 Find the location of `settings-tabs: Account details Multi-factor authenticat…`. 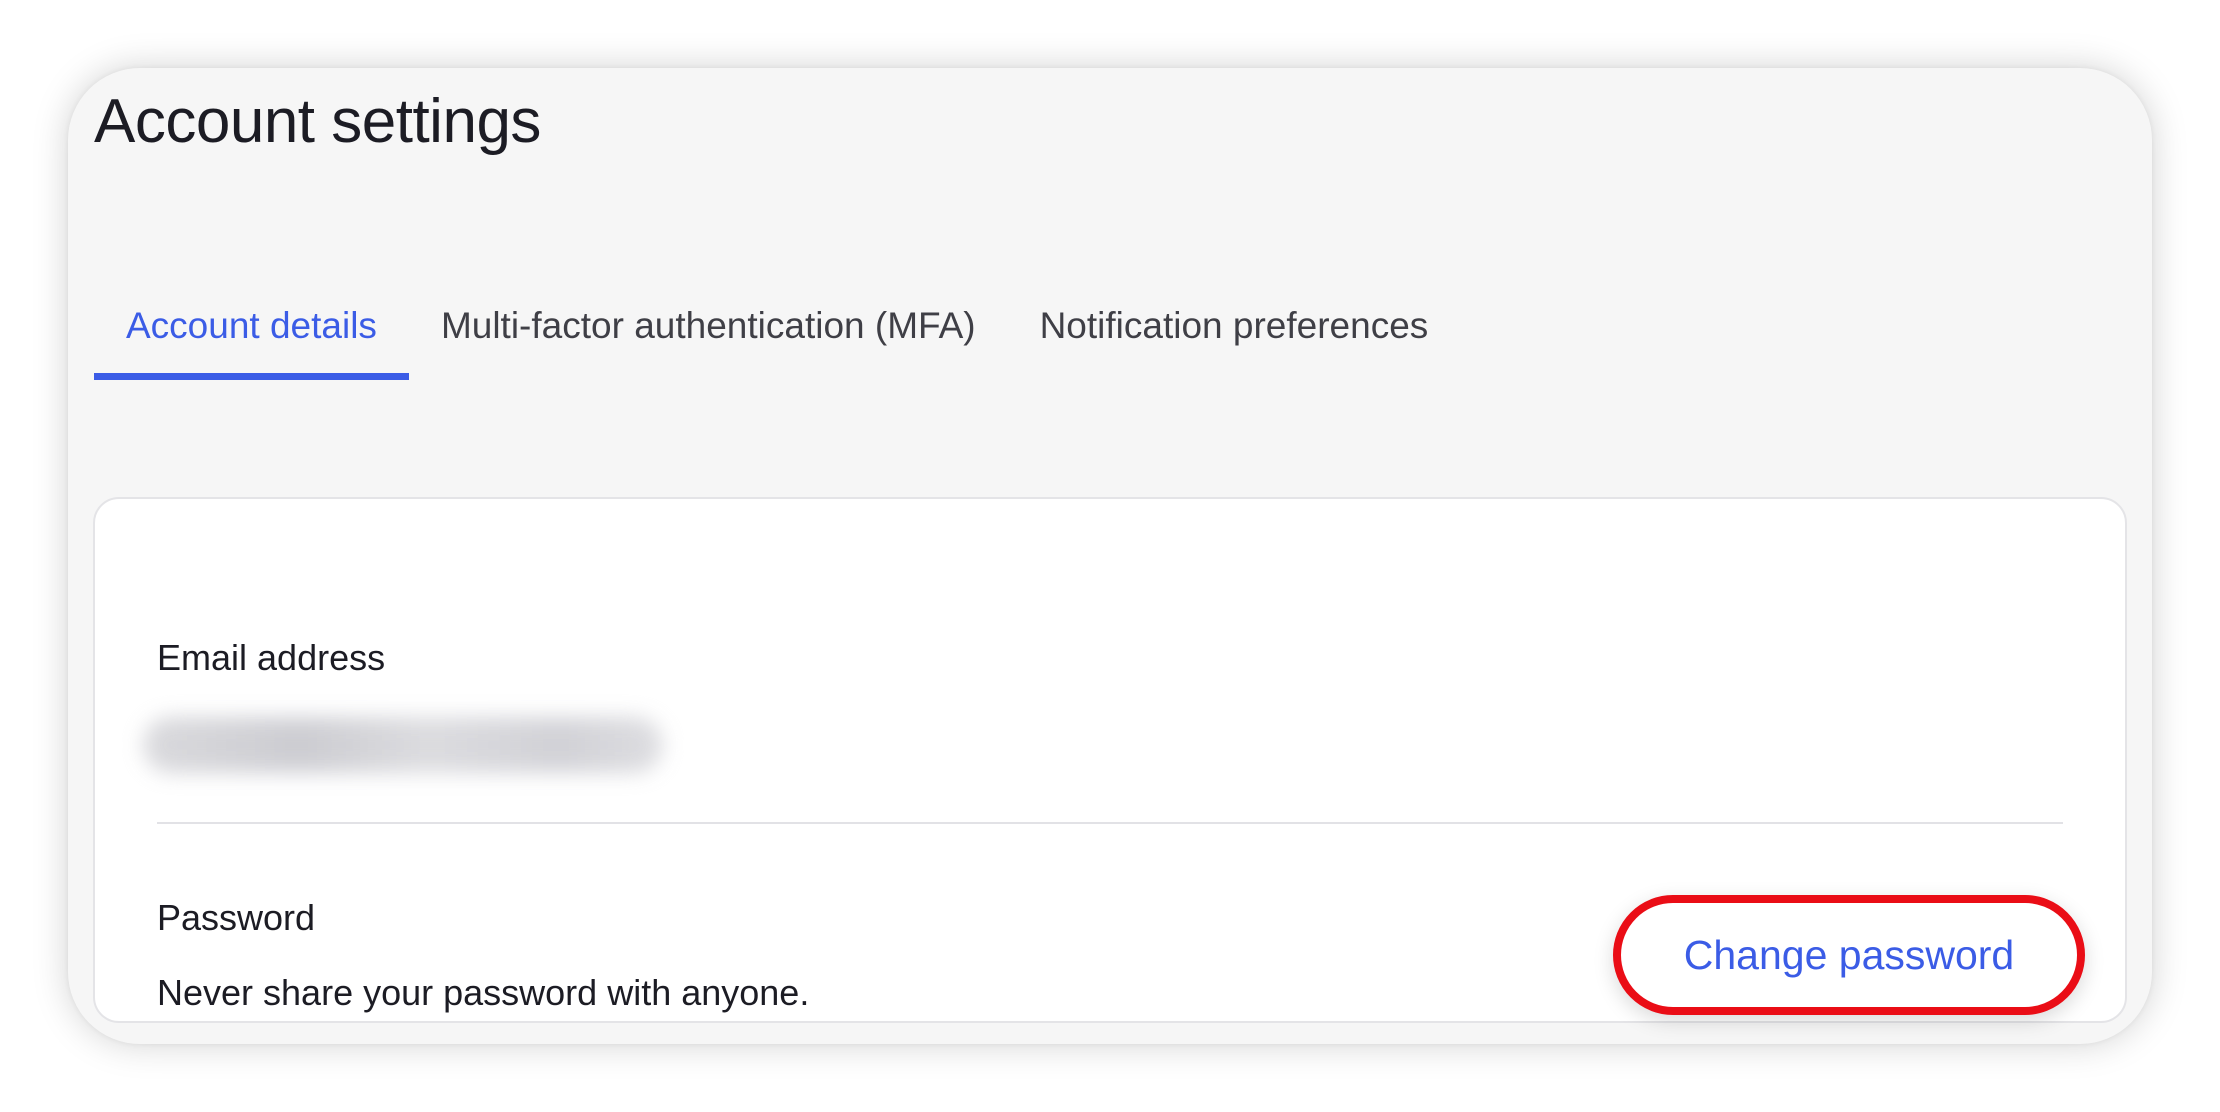

settings-tabs: Account details Multi-factor authenticat… is located at coordinates (777, 342).